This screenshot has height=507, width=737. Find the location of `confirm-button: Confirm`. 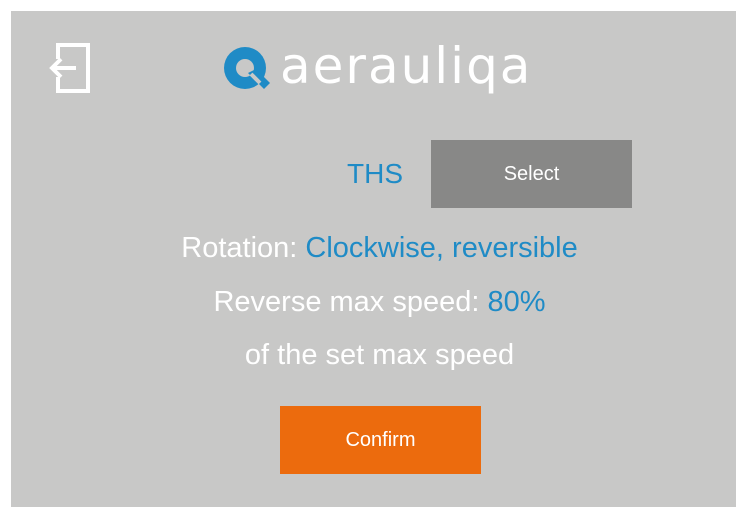

confirm-button: Confirm is located at coordinates (380, 440).